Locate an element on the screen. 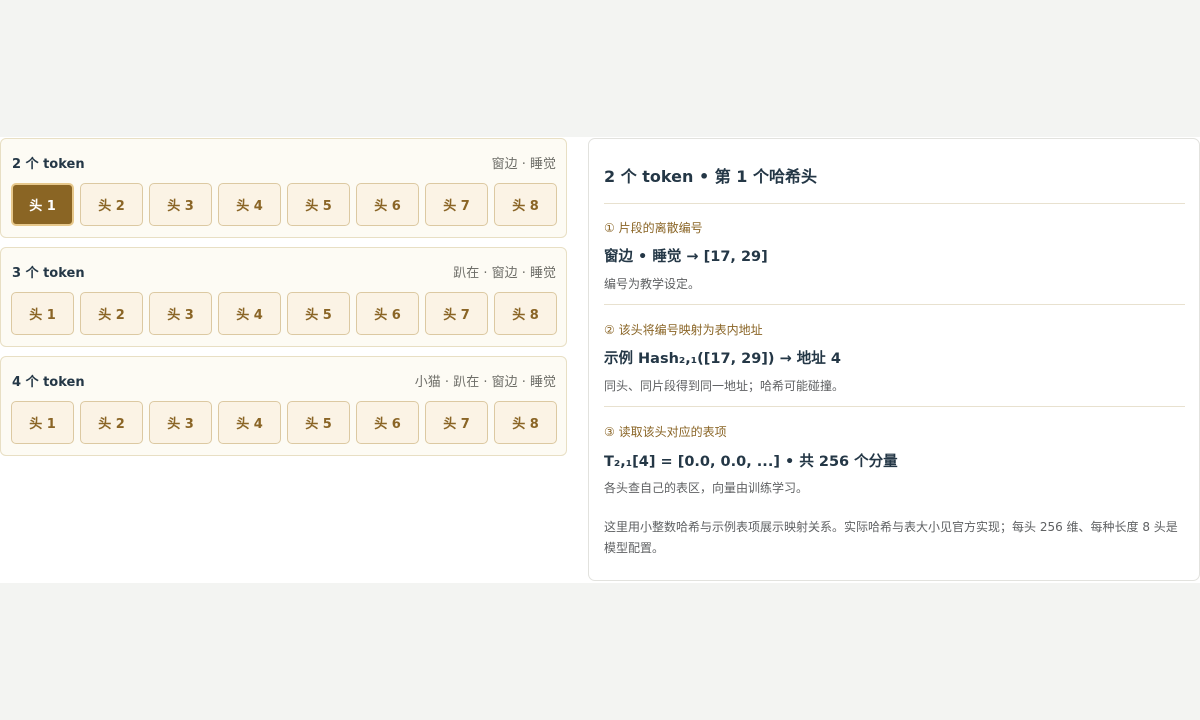 The width and height of the screenshot is (1200, 720). step-2-label: ② 该头将编号映射为表内地址 is located at coordinates (683, 330).